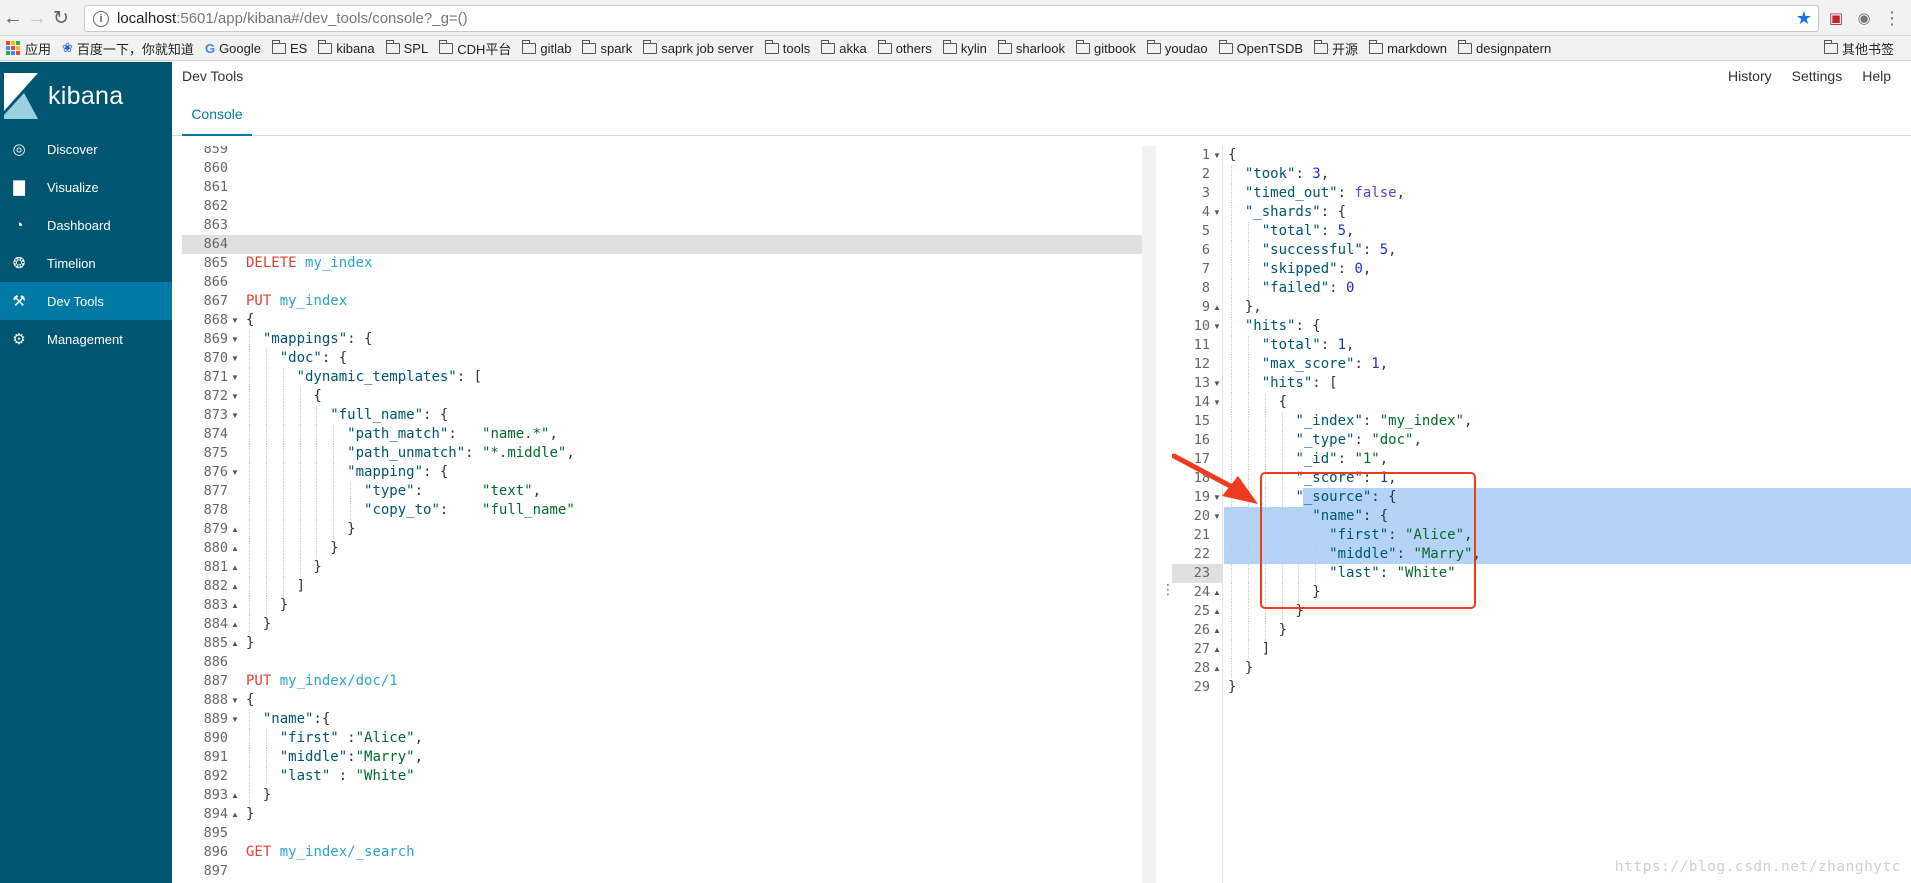  I want to click on reload-icon: ↻, so click(61, 18).